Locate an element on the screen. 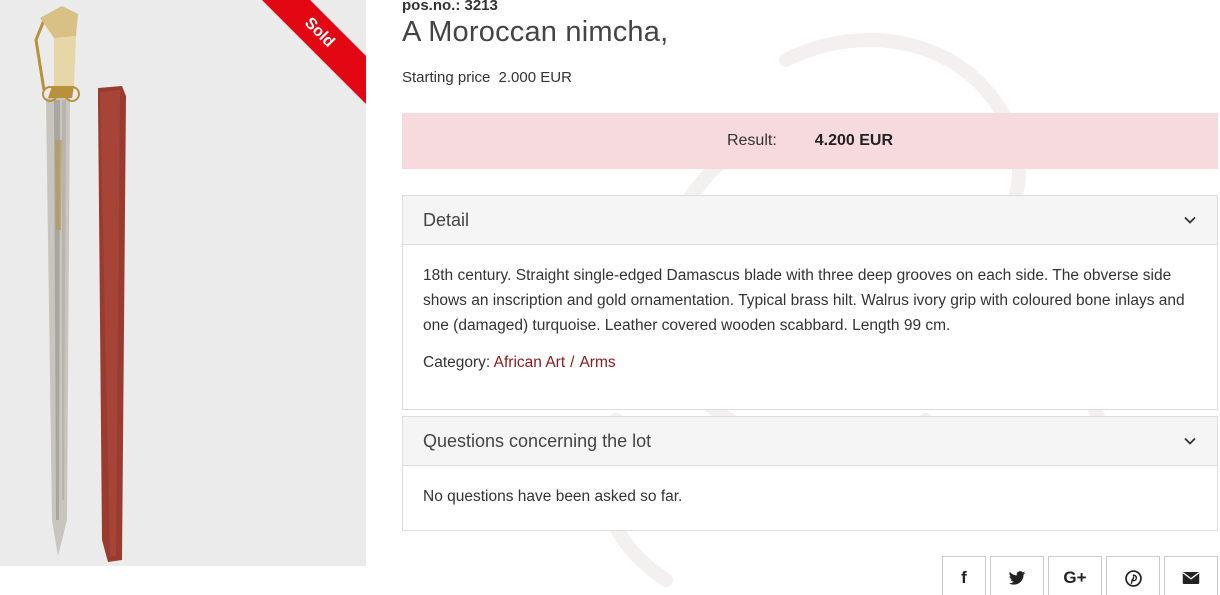 This screenshot has width=1220, height=595. questions-panel-body: No questions have been asked so far. is located at coordinates (810, 496).